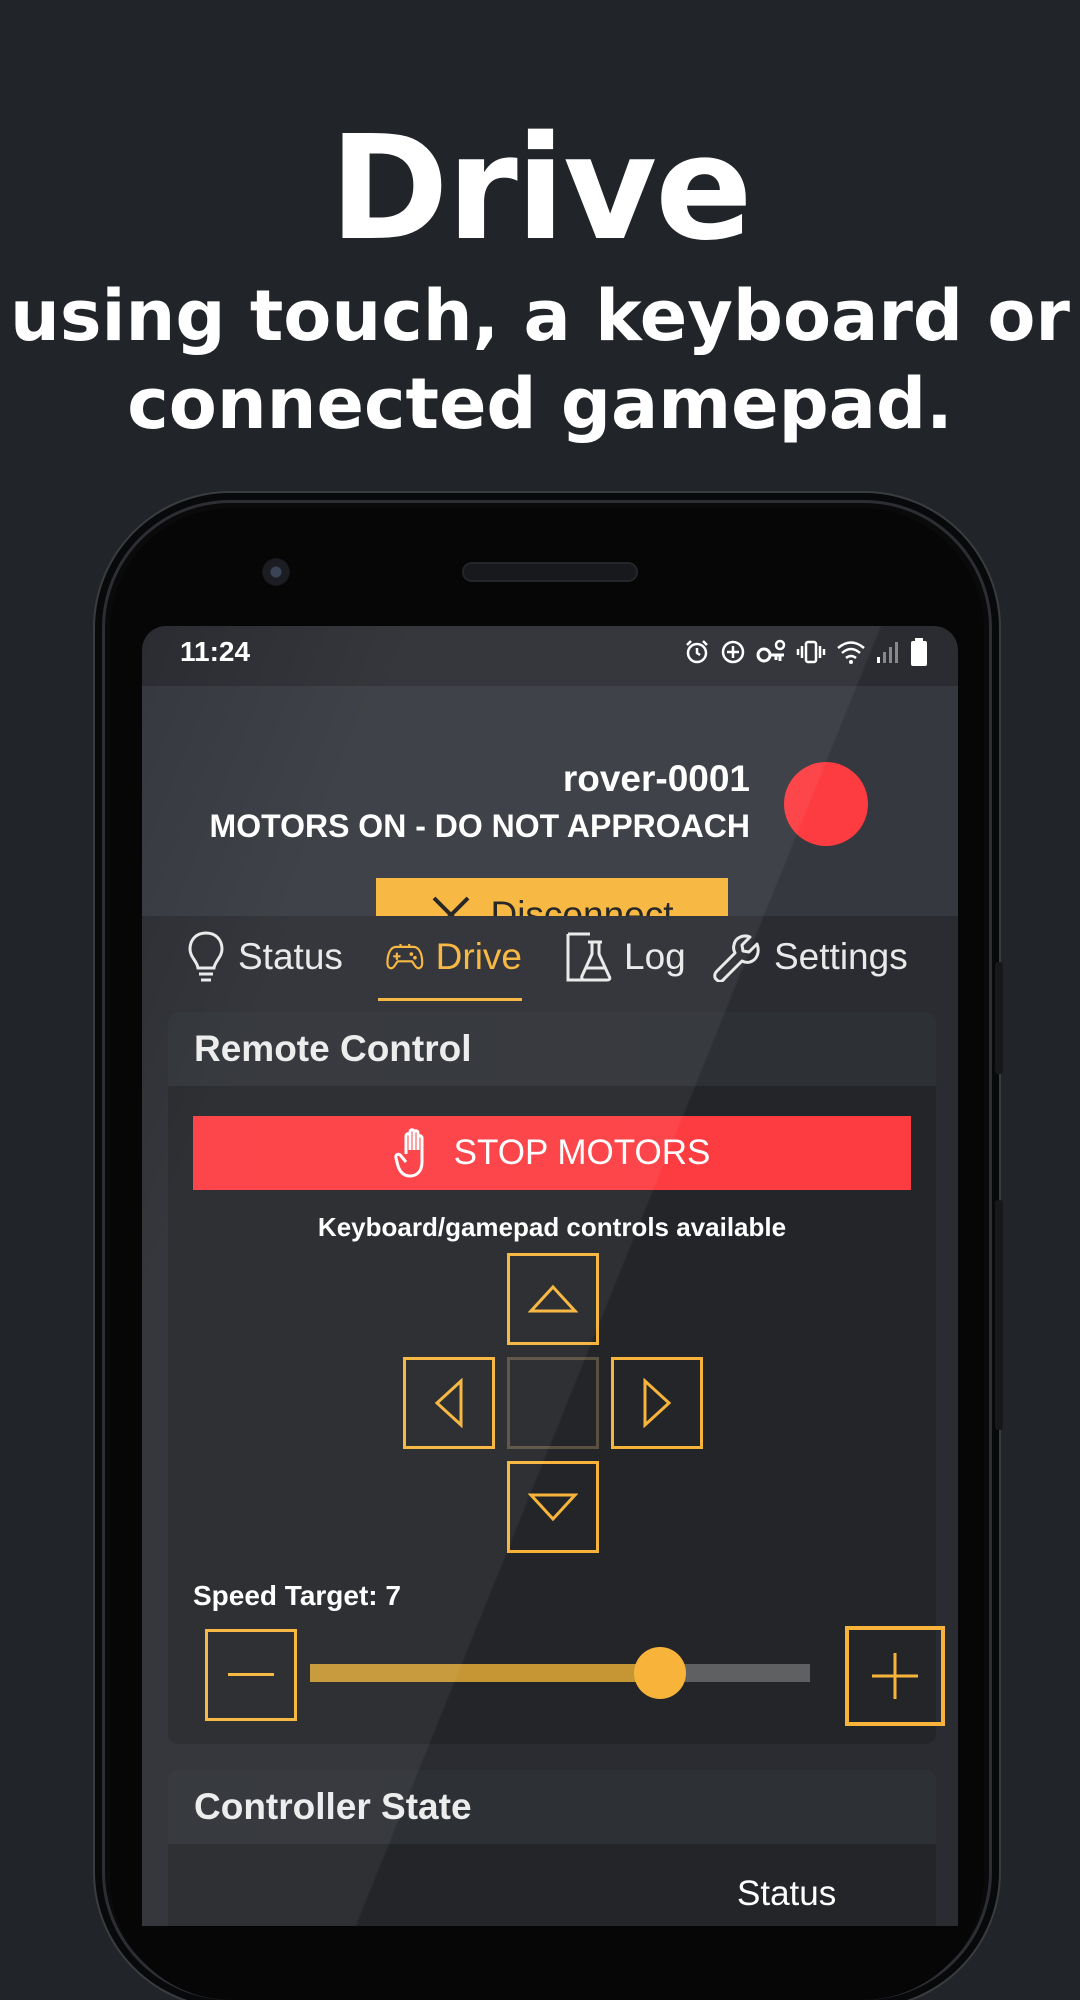 This screenshot has height=2000, width=1080. Describe the element at coordinates (552, 1848) in the screenshot. I see `controller-state-card: Controller State Status` at that location.